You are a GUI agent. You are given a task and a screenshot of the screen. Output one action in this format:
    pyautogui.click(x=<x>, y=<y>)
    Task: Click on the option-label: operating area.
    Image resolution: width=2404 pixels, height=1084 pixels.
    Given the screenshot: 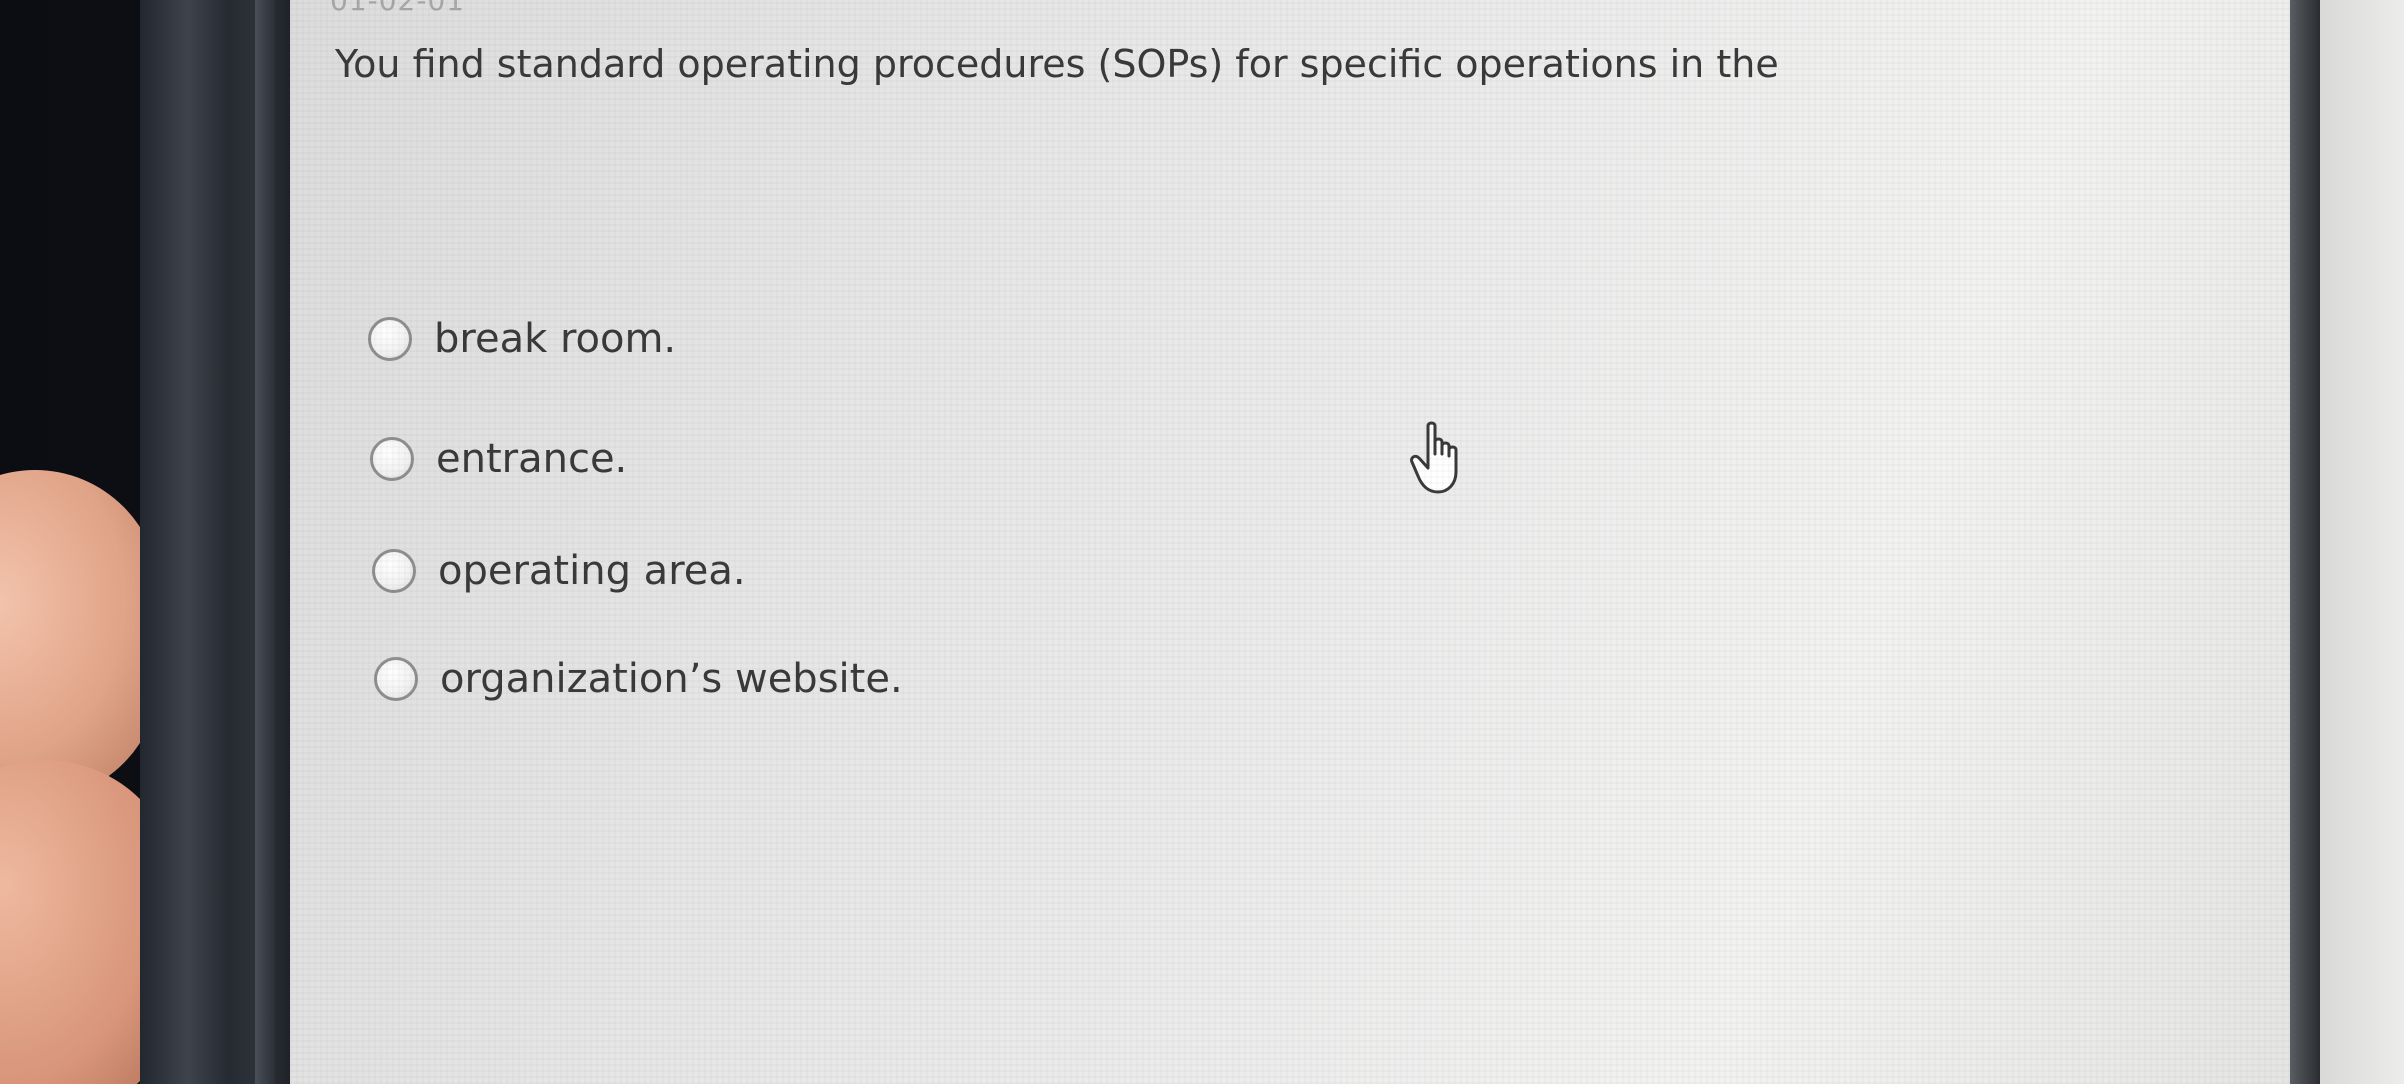 What is the action you would take?
    pyautogui.click(x=592, y=571)
    